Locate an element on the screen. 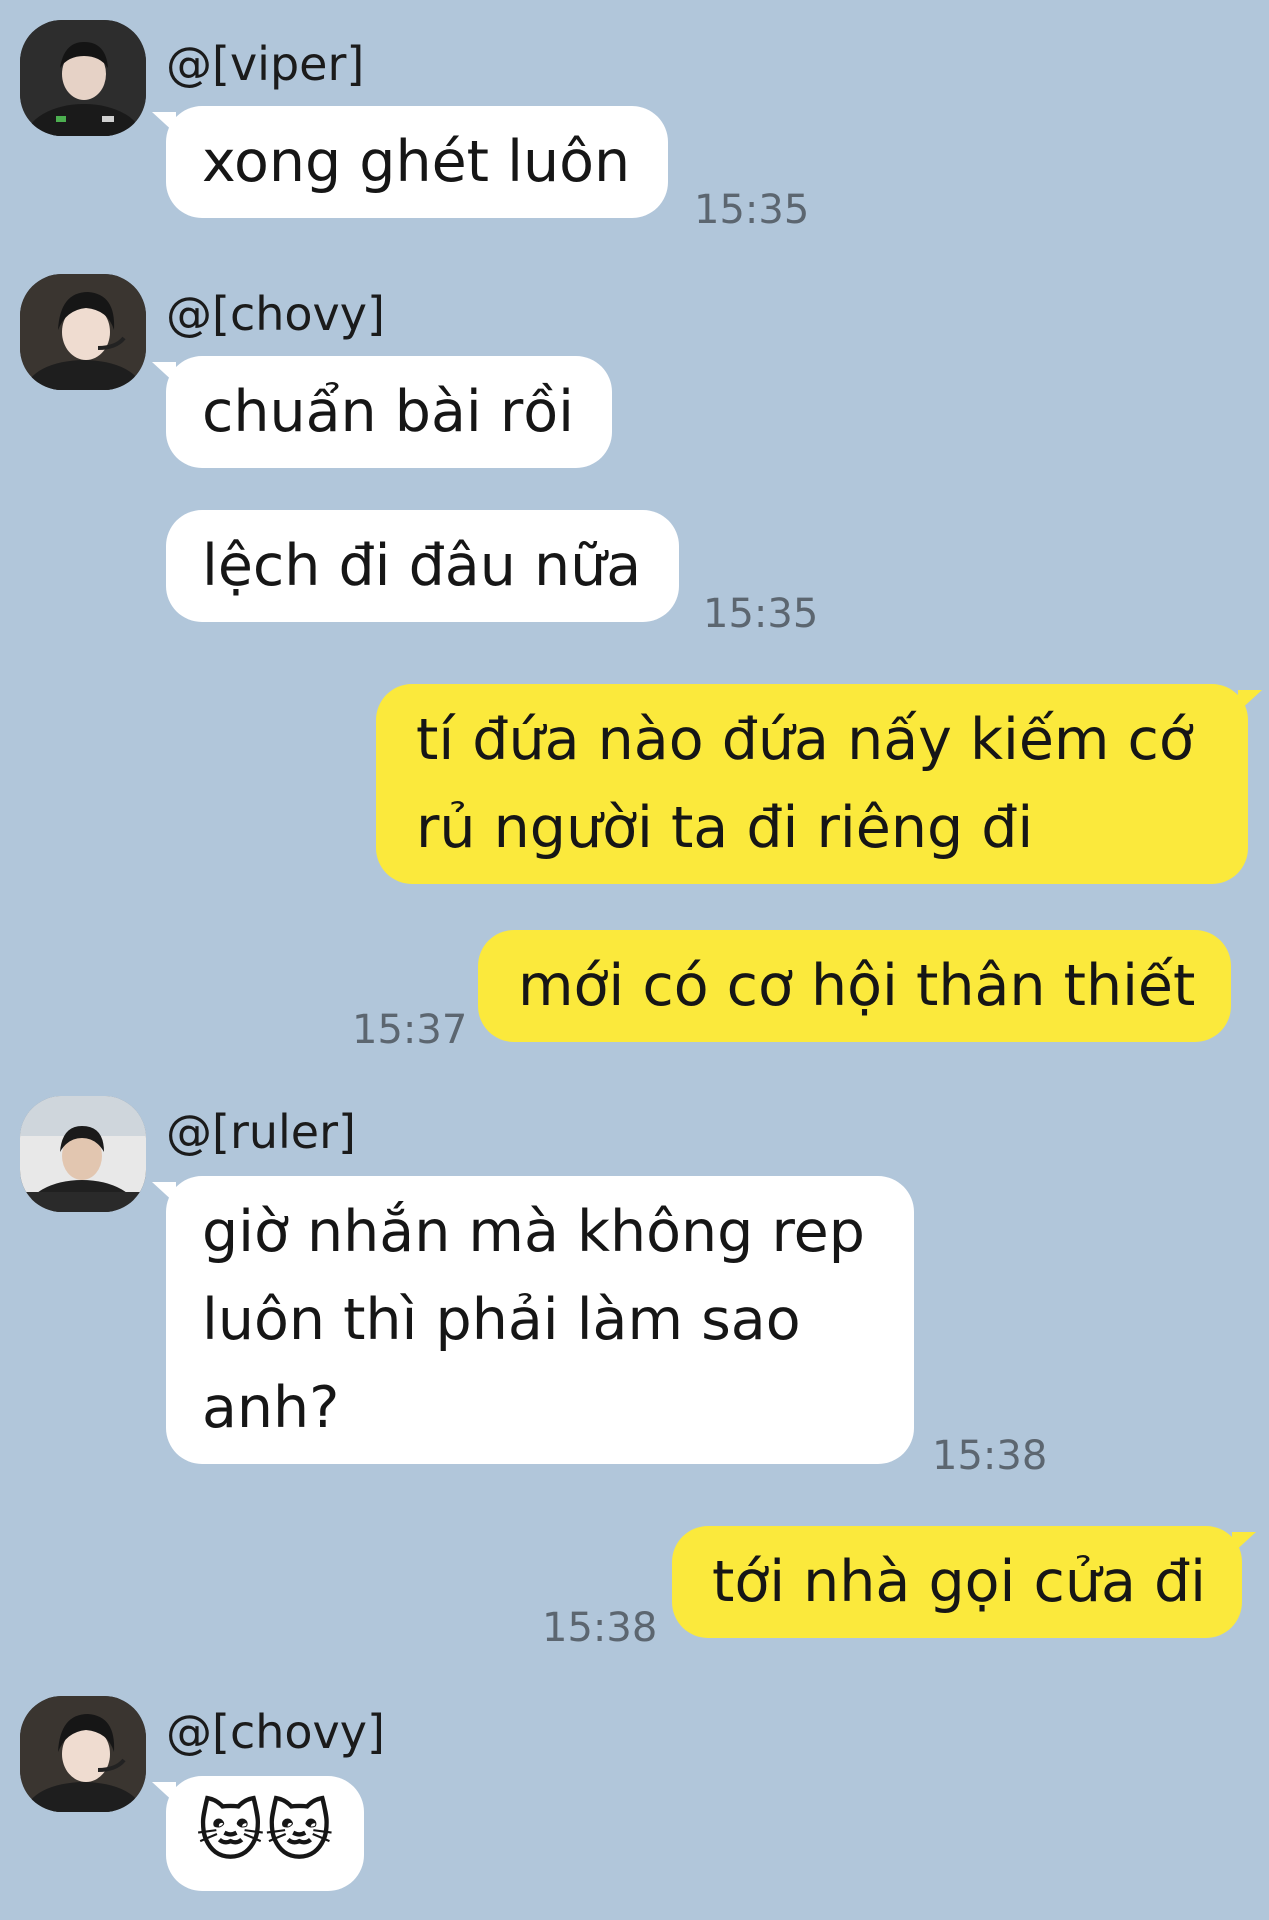  message-text: chuẩn bài rồi is located at coordinates (388, 412).